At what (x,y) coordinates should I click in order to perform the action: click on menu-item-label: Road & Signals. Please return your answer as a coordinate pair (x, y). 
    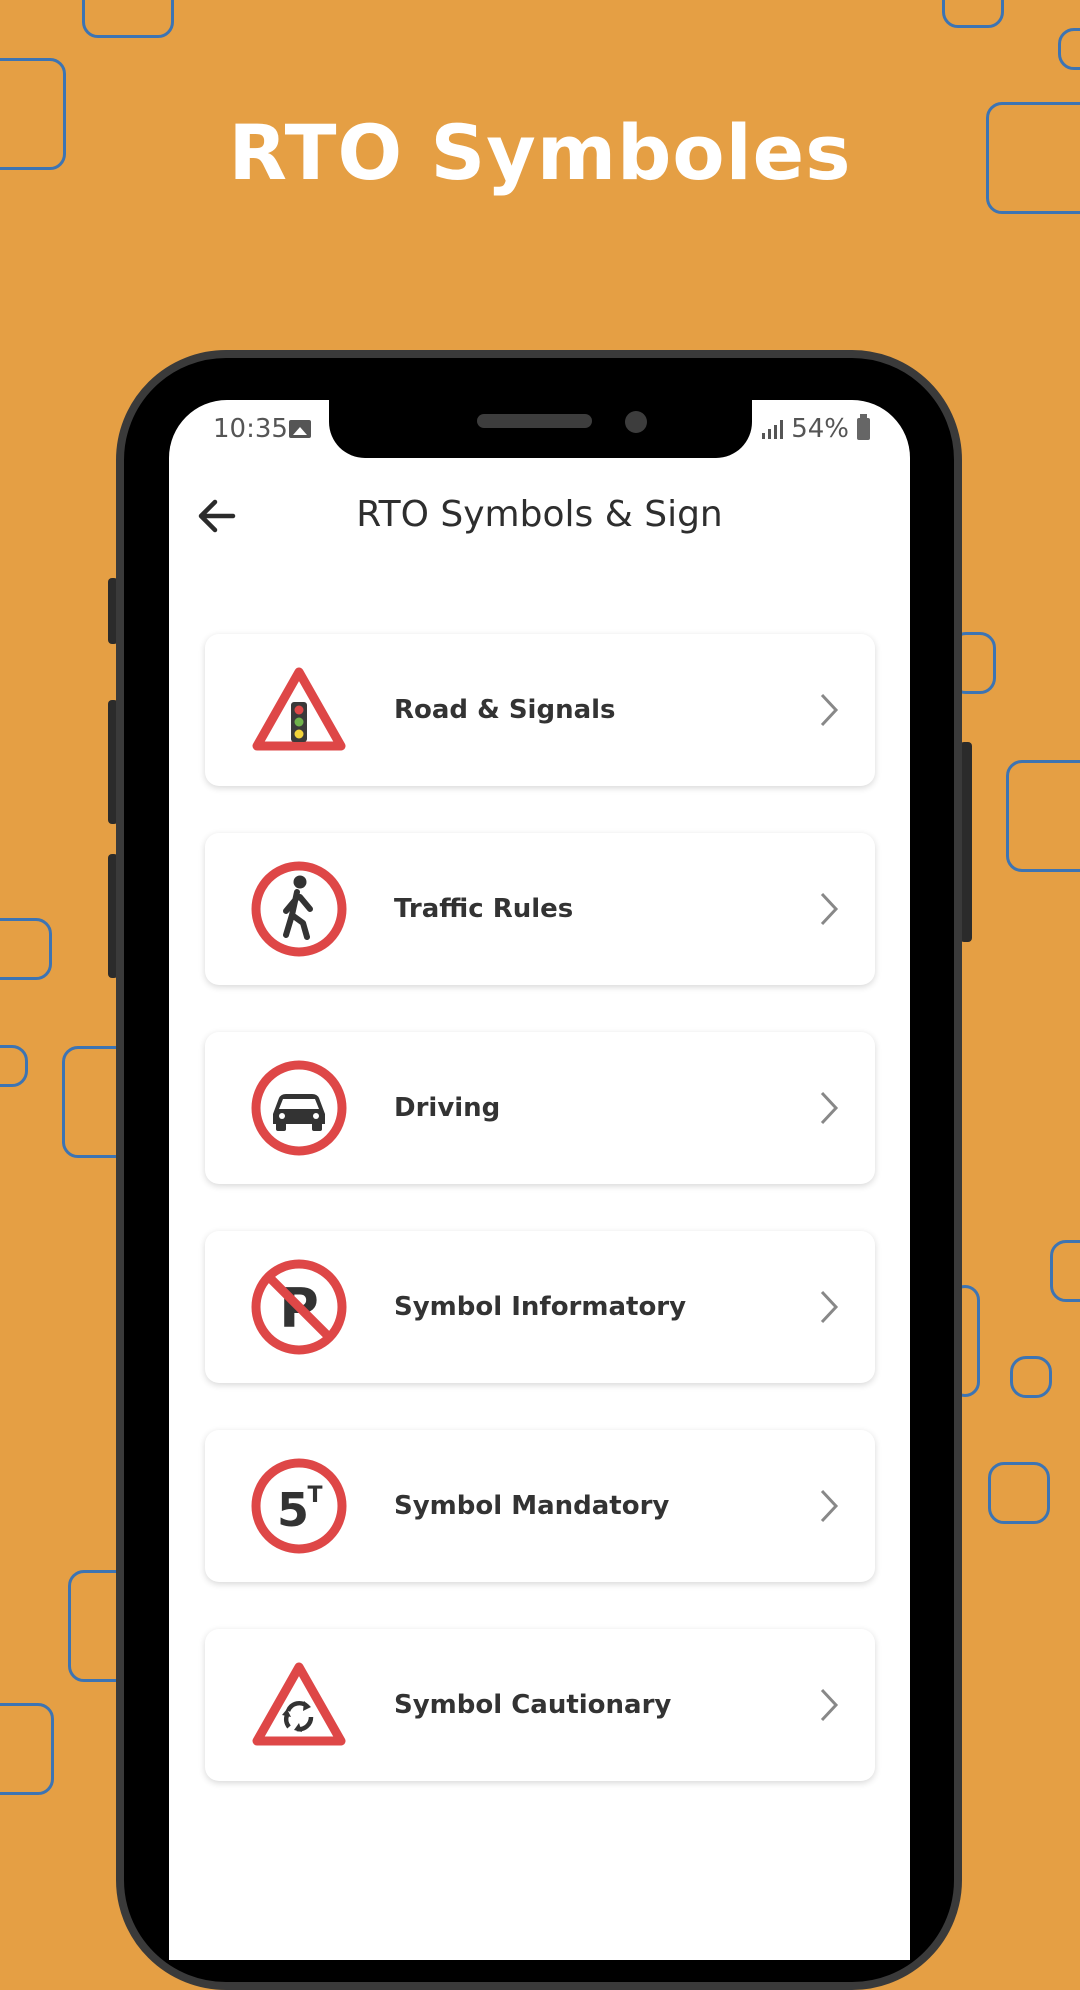
    Looking at the image, I should click on (505, 710).